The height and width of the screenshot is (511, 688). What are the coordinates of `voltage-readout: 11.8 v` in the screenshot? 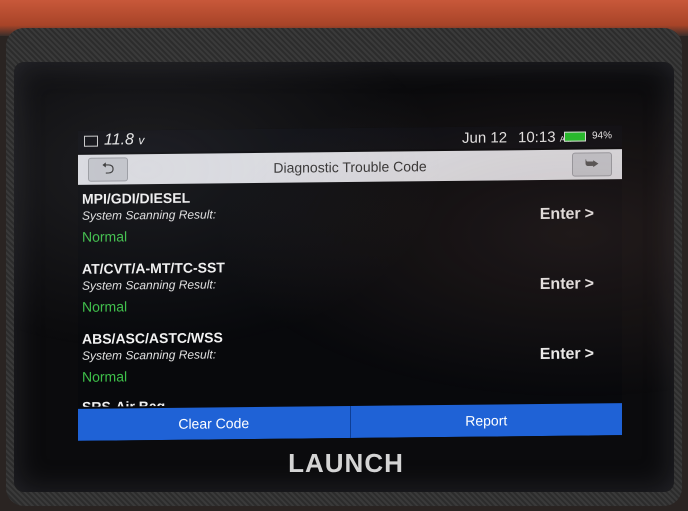 It's located at (124, 140).